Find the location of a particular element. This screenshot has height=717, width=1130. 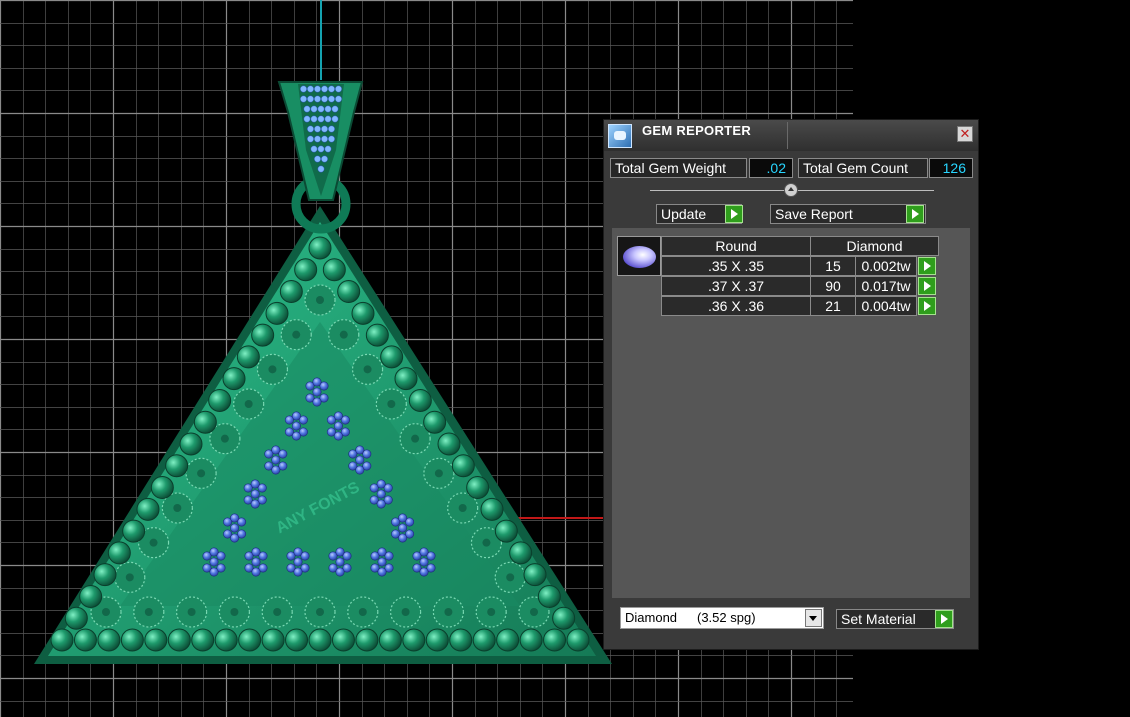

material-select: Diamond (3.52 spg) is located at coordinates (722, 618).